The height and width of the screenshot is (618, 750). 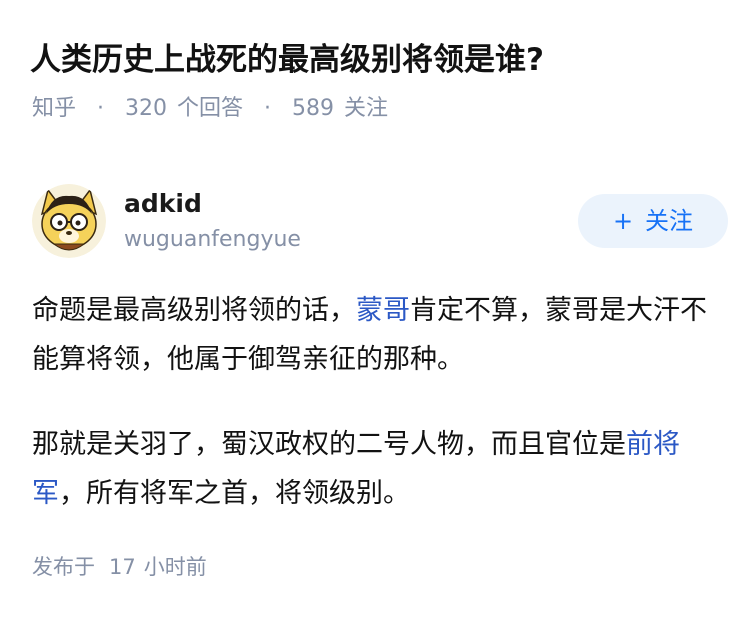 I want to click on question-meta: 知乎 · 320 个回答 · 589 关注, so click(x=210, y=109).